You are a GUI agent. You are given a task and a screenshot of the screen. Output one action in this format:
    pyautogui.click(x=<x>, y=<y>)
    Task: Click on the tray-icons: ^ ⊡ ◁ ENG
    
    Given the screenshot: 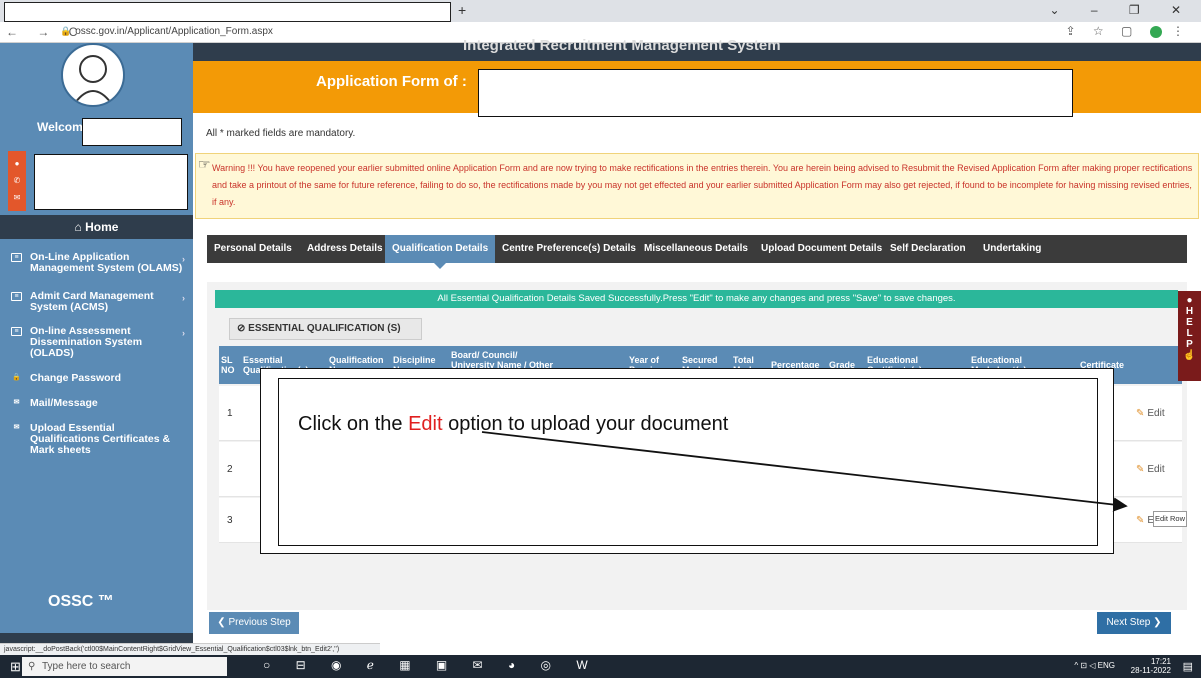 What is the action you would take?
    pyautogui.click(x=1094, y=665)
    